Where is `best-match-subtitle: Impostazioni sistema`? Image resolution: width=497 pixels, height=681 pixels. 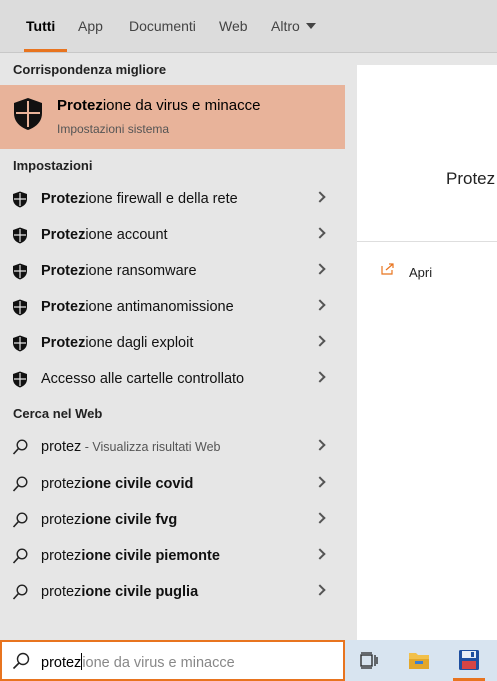
best-match-subtitle: Impostazioni sistema is located at coordinates (113, 129).